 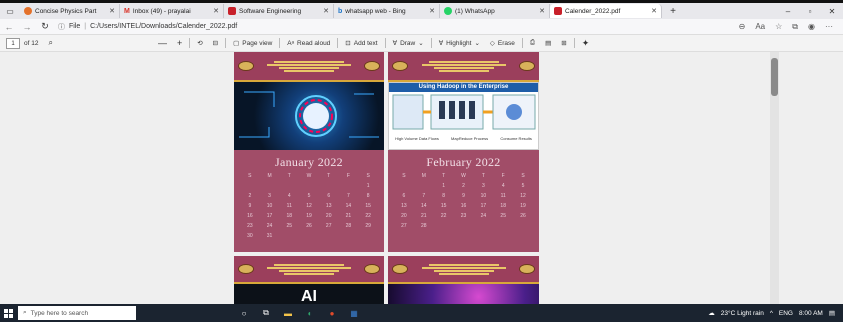 I want to click on page-view-icon: ▢, so click(x=236, y=43).